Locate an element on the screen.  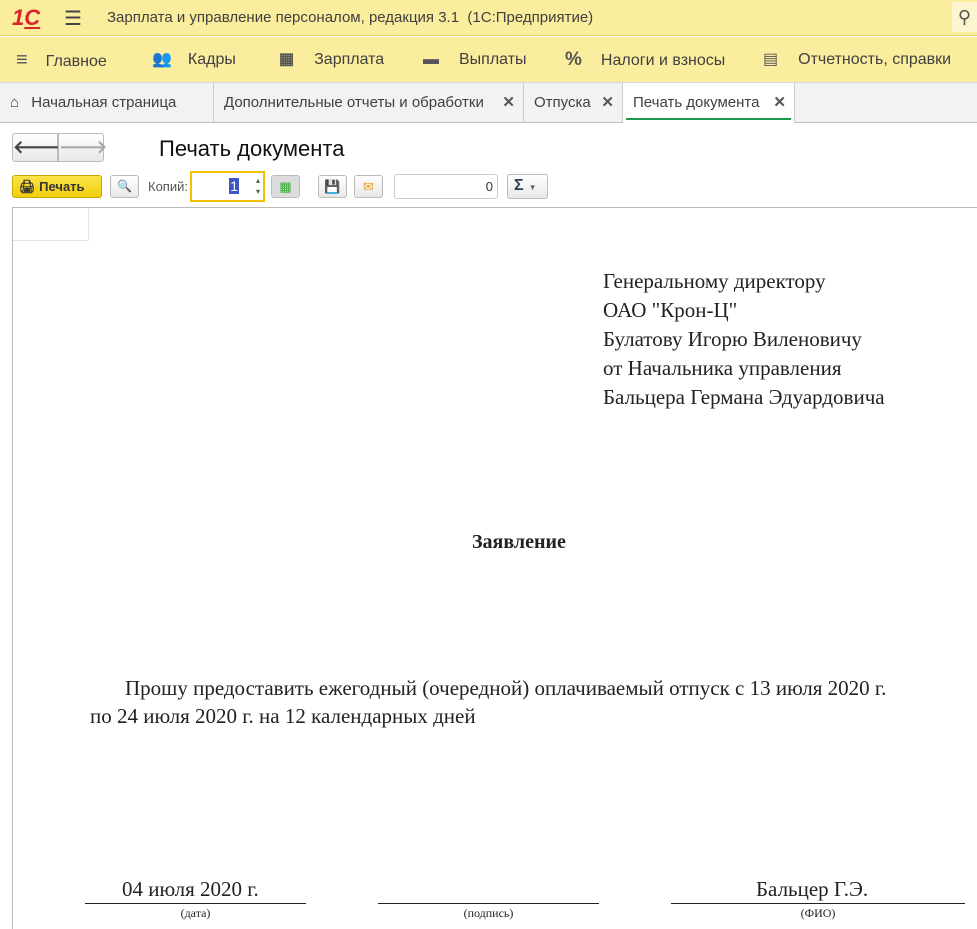
address-line: Генеральному директору is located at coordinates (714, 281).